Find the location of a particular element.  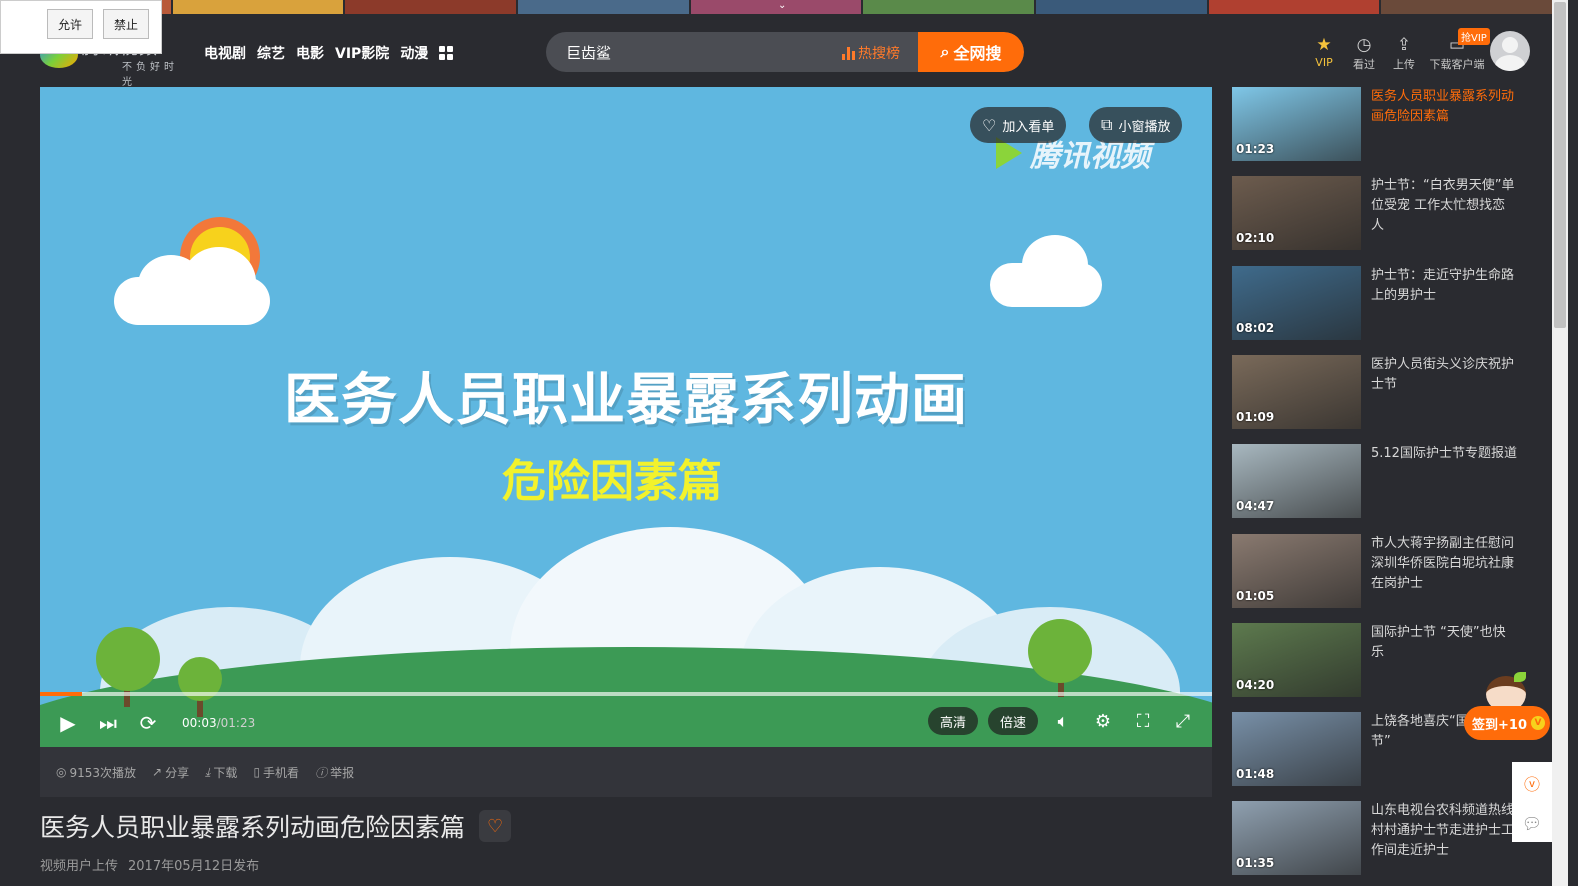

video-title-row: 医务人员职业暴露系列动画危险因素篇 ♡ is located at coordinates (276, 826).